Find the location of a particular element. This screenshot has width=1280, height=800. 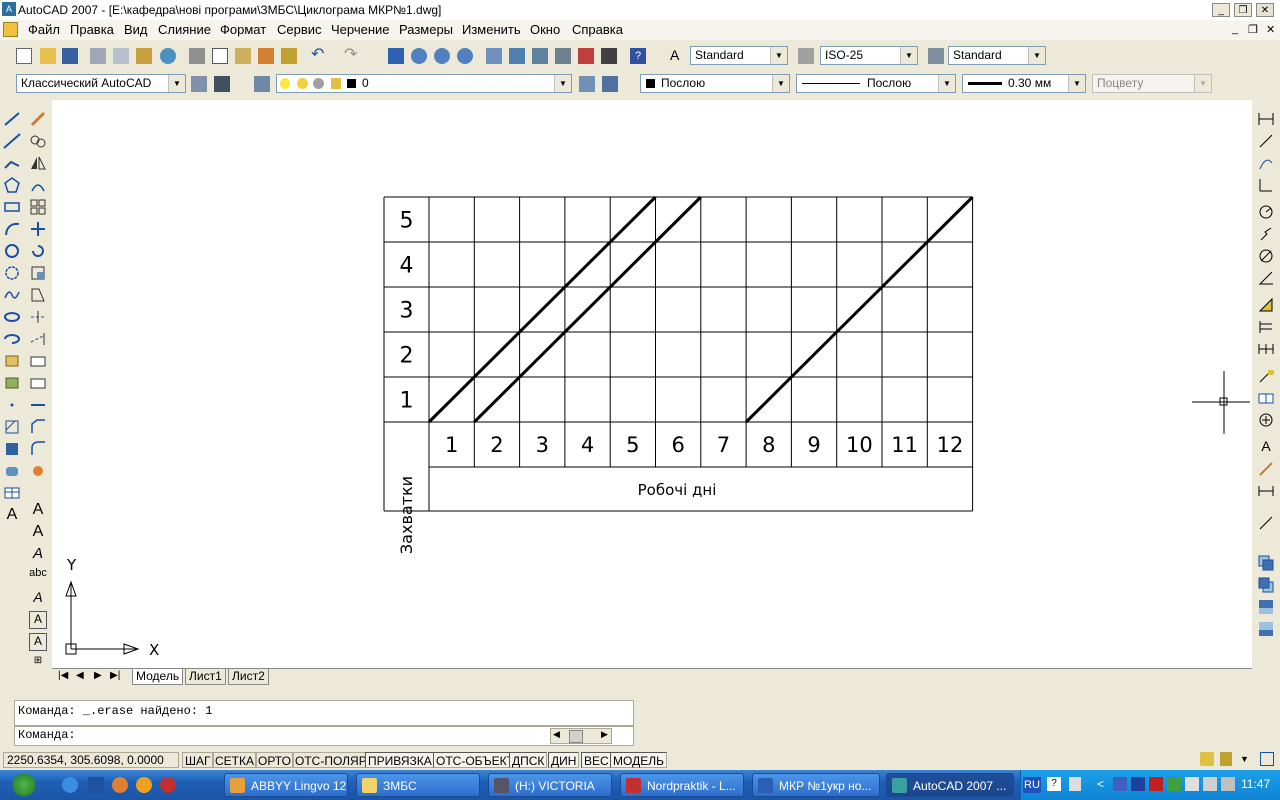

dim-style-icon is located at coordinates (806, 56).